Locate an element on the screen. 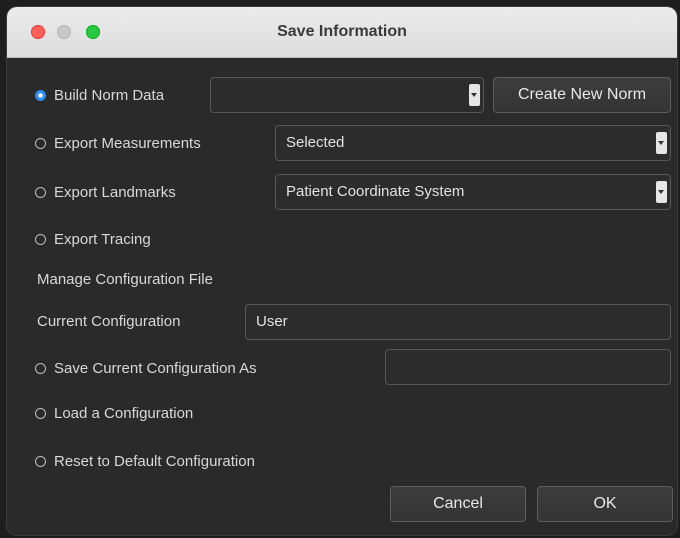  manage-configuration-heading: Manage Configuration File is located at coordinates (125, 279).